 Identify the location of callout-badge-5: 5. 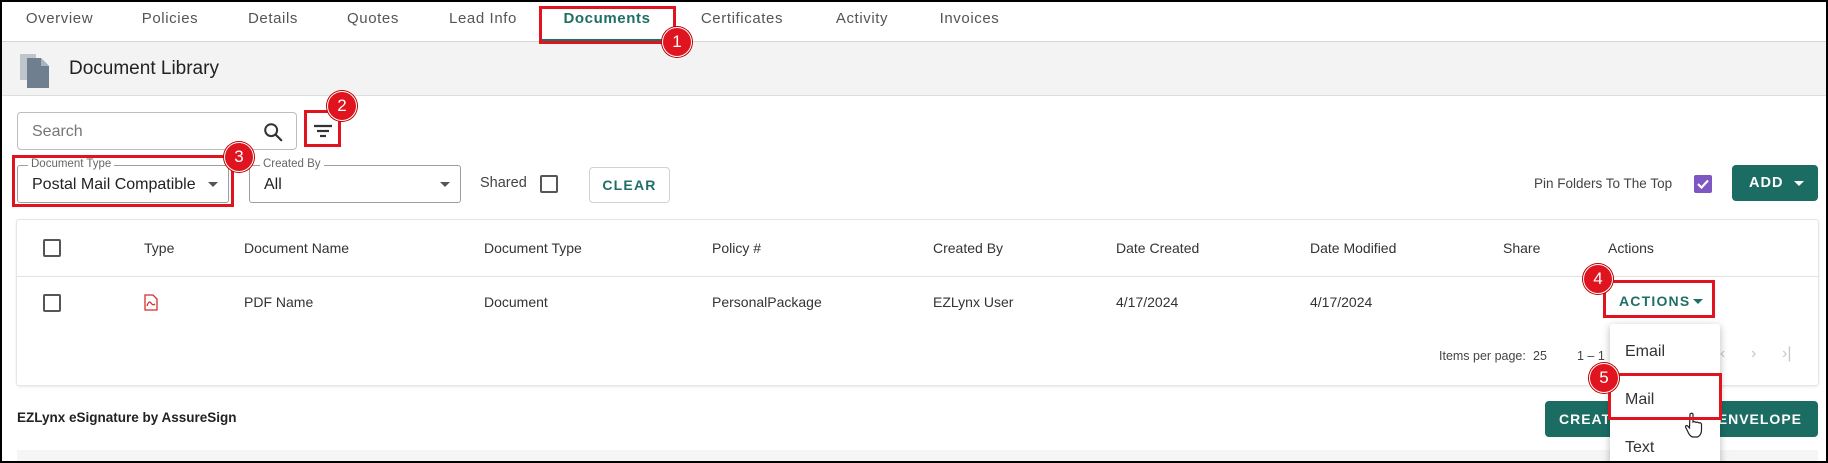
(1604, 378).